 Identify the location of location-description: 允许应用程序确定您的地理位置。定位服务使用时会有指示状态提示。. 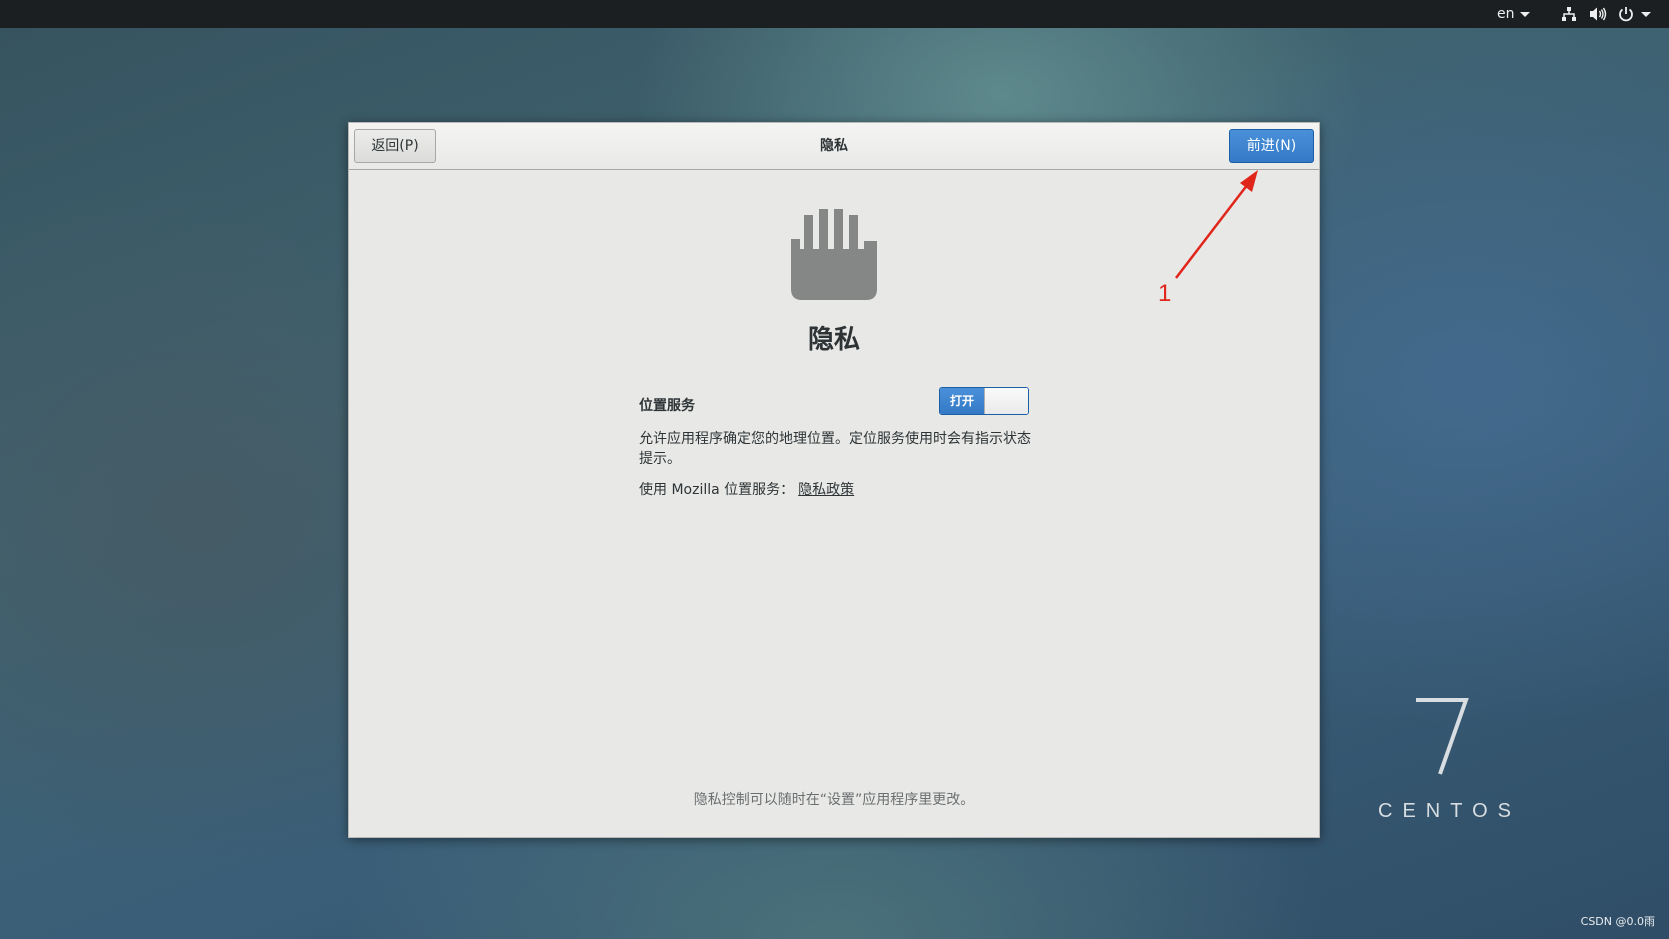
(835, 449).